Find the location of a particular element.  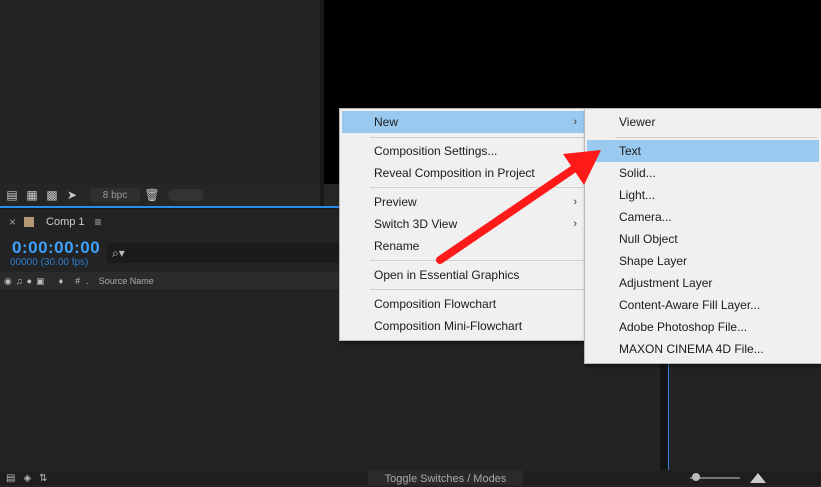

trash-icon: 🗑 is located at coordinates (152, 195).